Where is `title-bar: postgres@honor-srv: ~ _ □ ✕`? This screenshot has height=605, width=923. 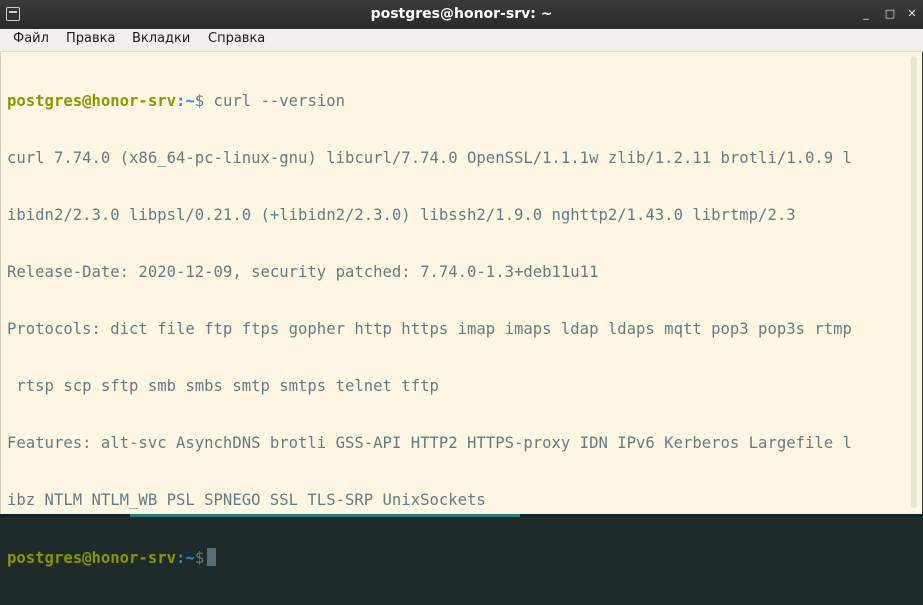
title-bar: postgres@honor-srv: ~ _ □ ✕ is located at coordinates (461, 15).